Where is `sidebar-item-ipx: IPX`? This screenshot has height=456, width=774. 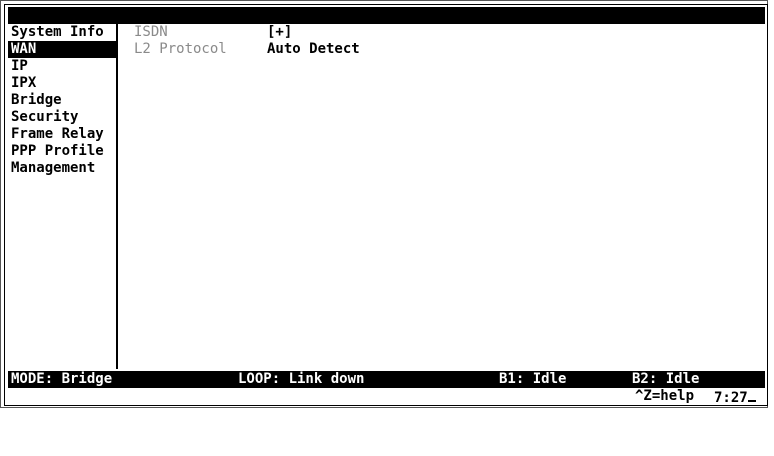 sidebar-item-ipx: IPX is located at coordinates (62, 83).